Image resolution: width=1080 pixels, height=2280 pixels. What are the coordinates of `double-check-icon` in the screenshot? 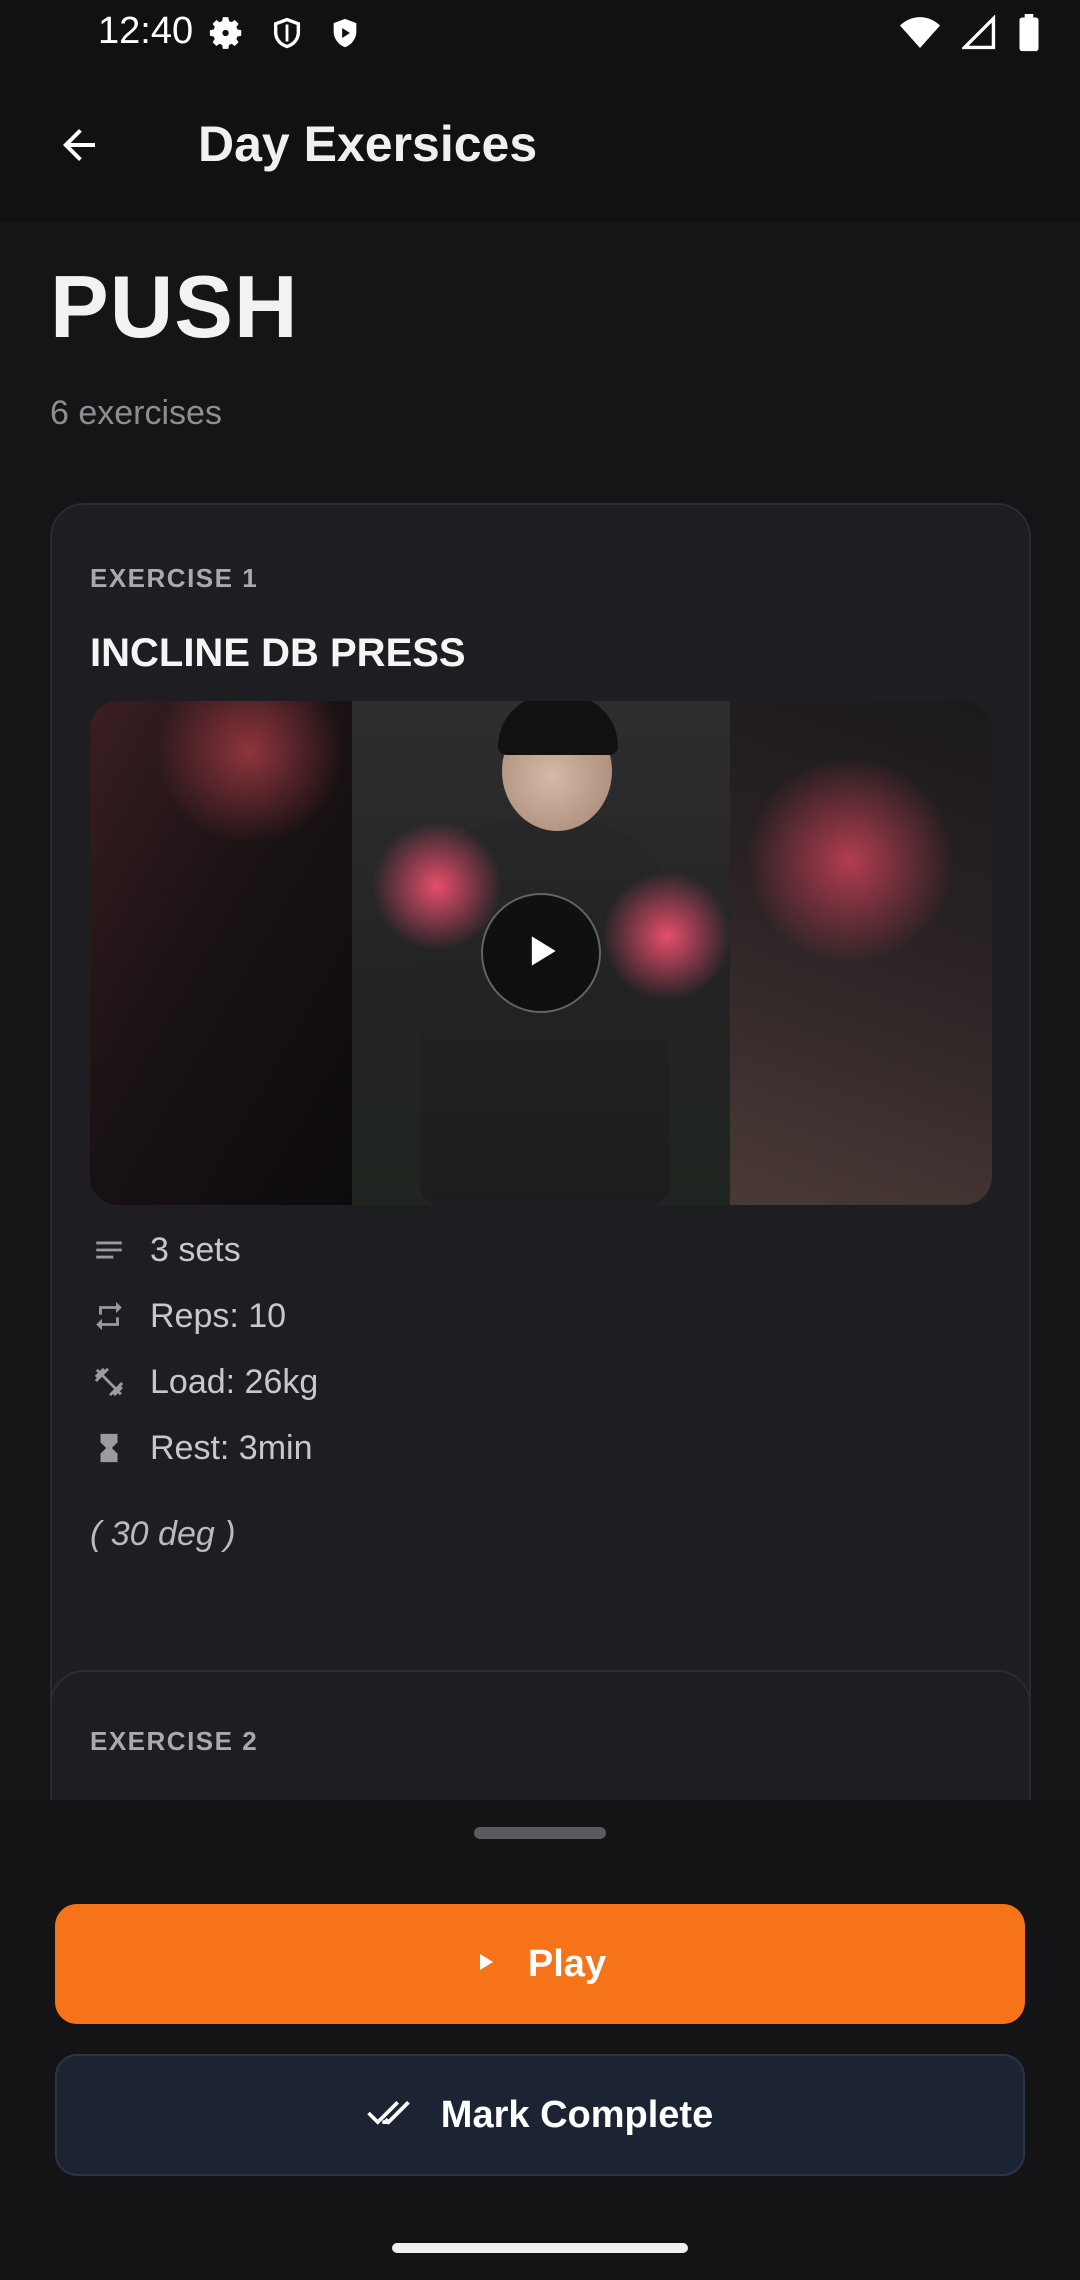 It's located at (390, 2115).